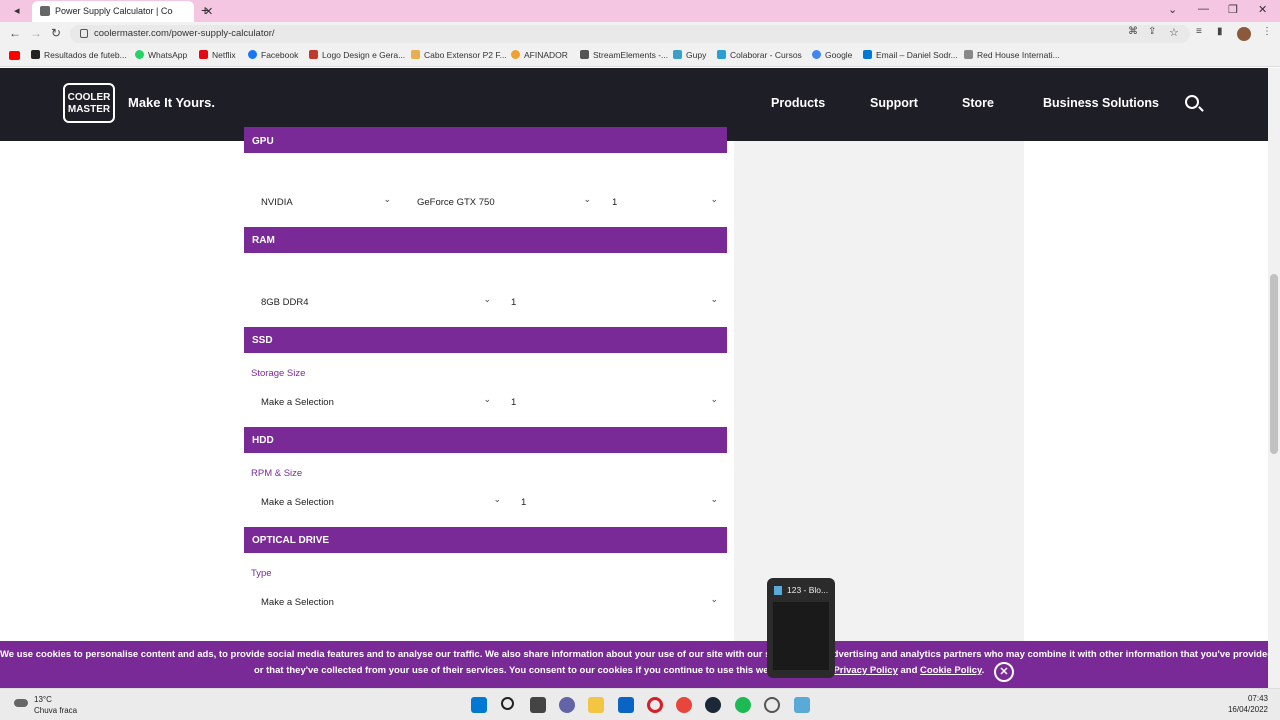 The width and height of the screenshot is (1280, 720). Describe the element at coordinates (1133, 31) in the screenshot. I see `translate-icon: ⌘` at that location.